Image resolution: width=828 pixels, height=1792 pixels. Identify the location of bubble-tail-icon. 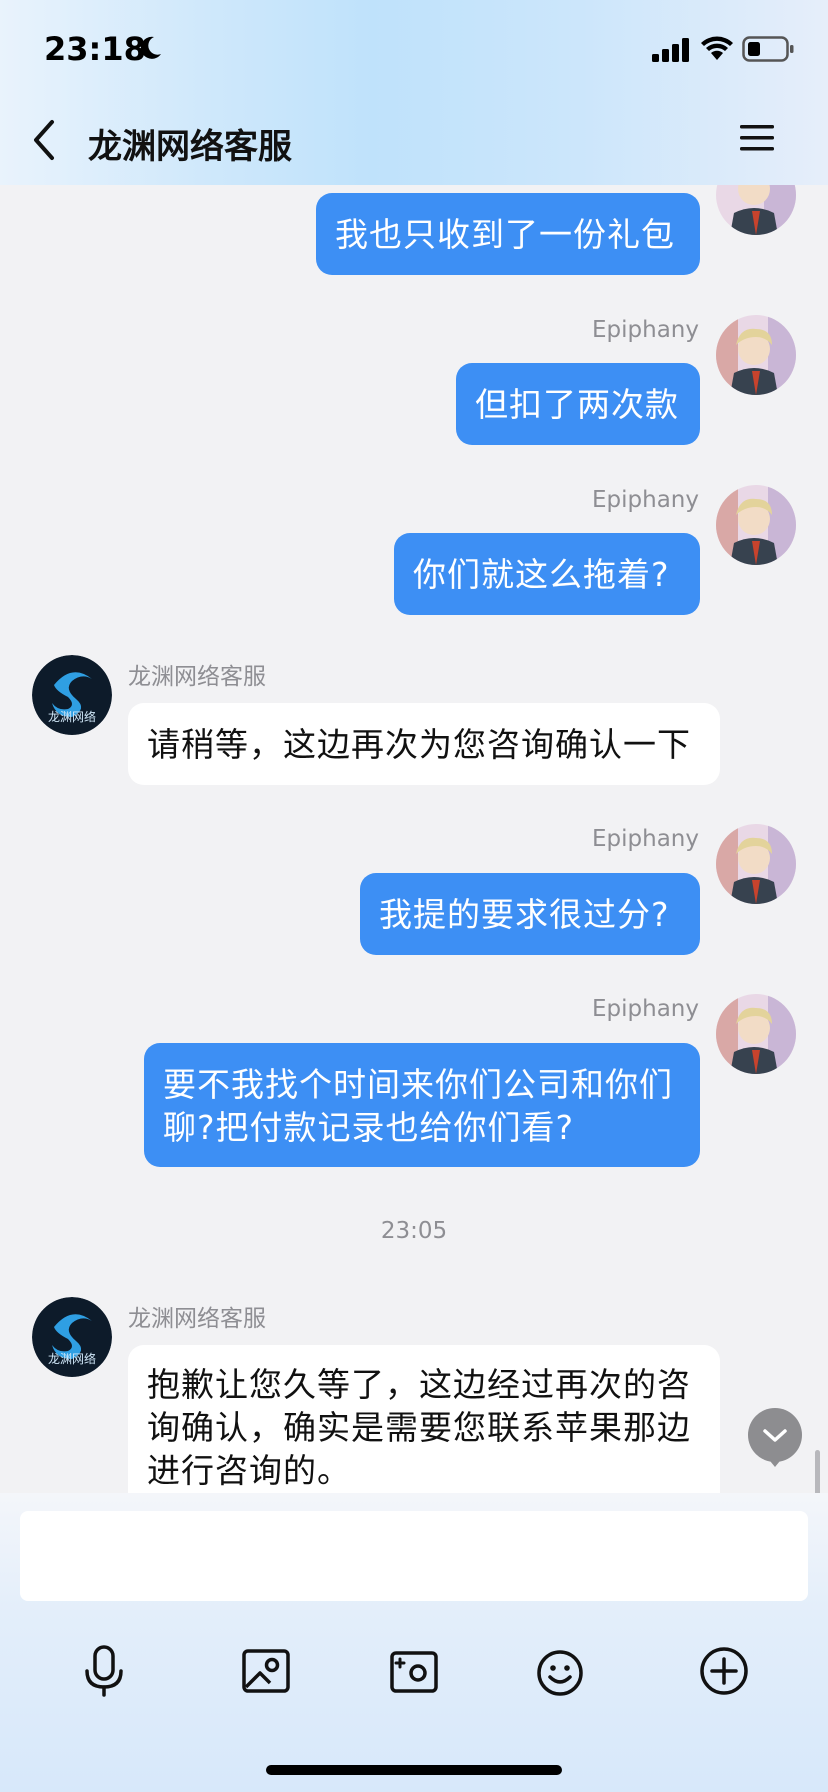
(775, 1461).